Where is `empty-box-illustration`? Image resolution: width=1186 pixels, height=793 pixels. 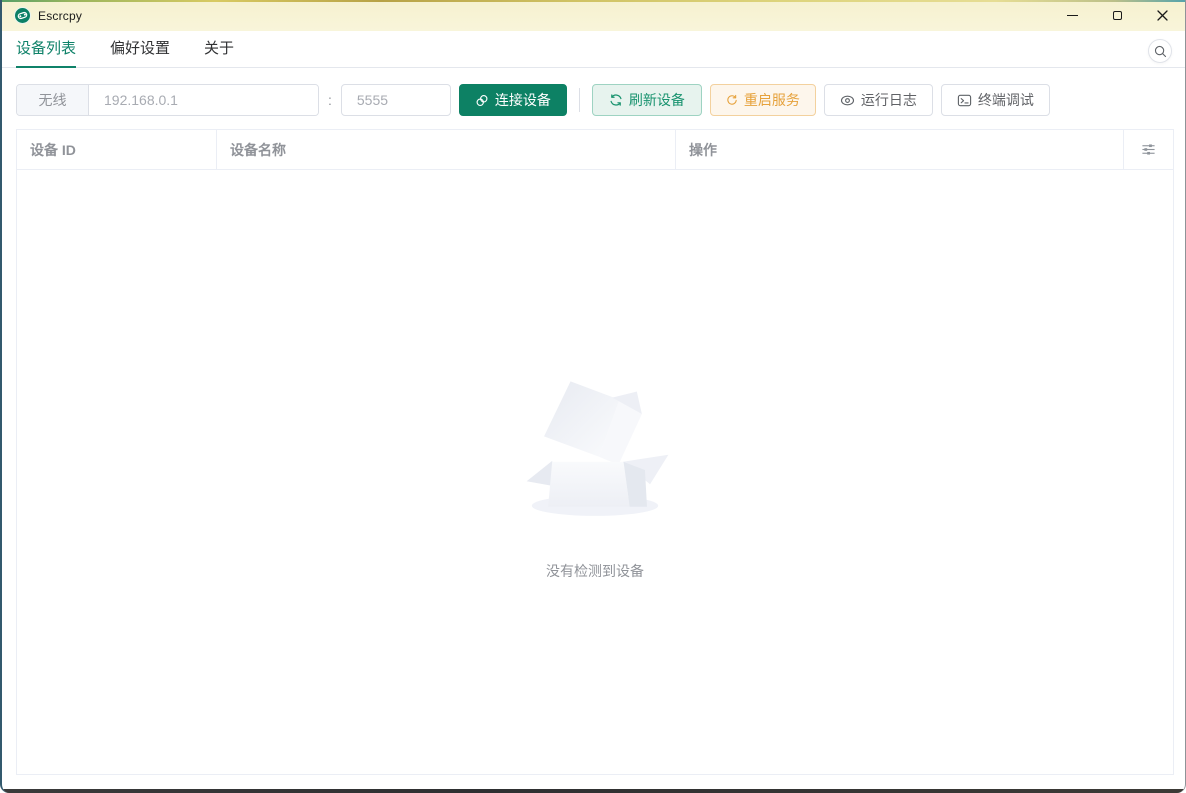 empty-box-illustration is located at coordinates (597, 448).